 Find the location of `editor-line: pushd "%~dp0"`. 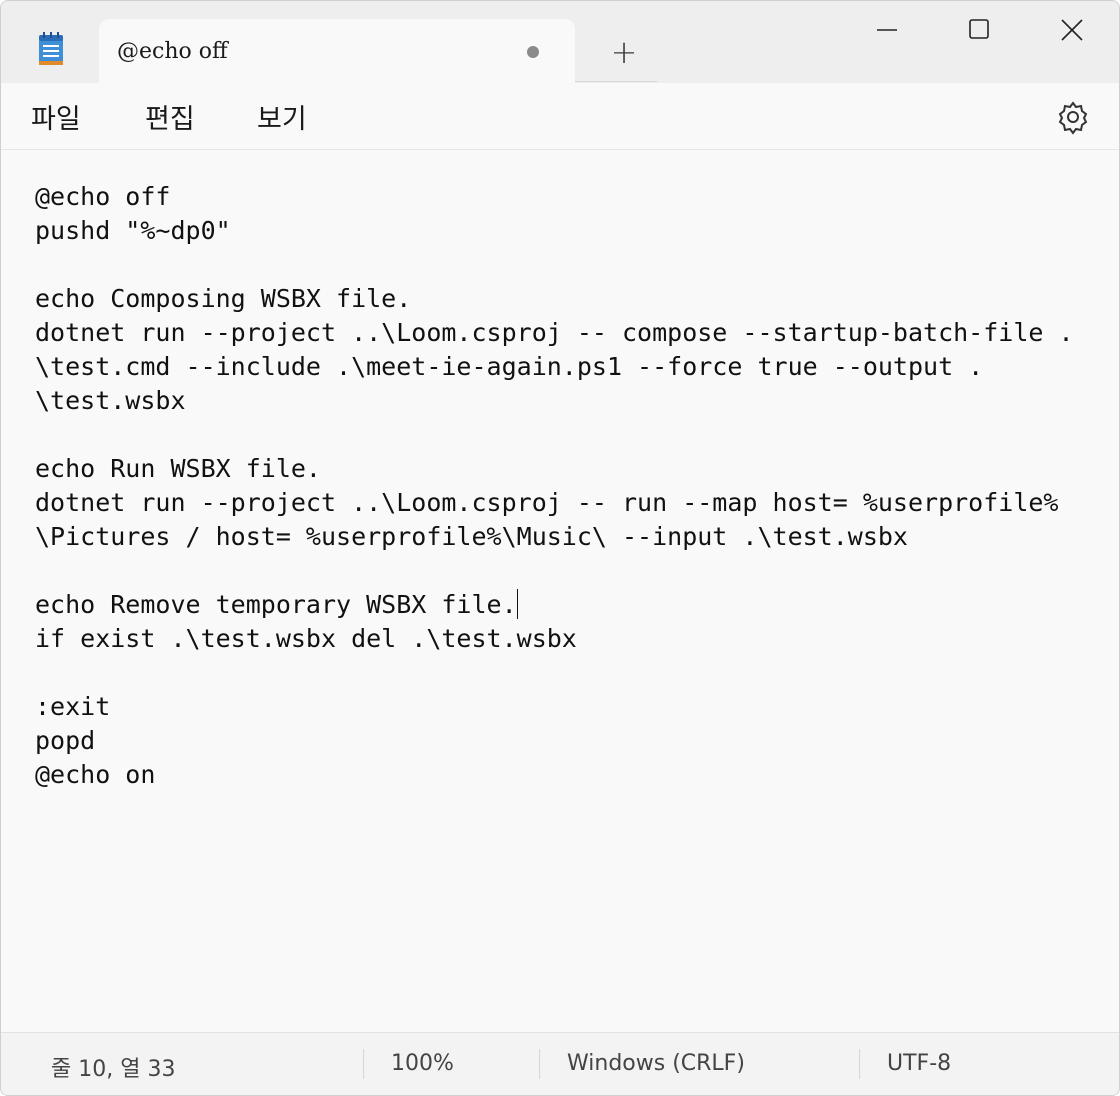

editor-line: pushd "%~dp0" is located at coordinates (133, 230).